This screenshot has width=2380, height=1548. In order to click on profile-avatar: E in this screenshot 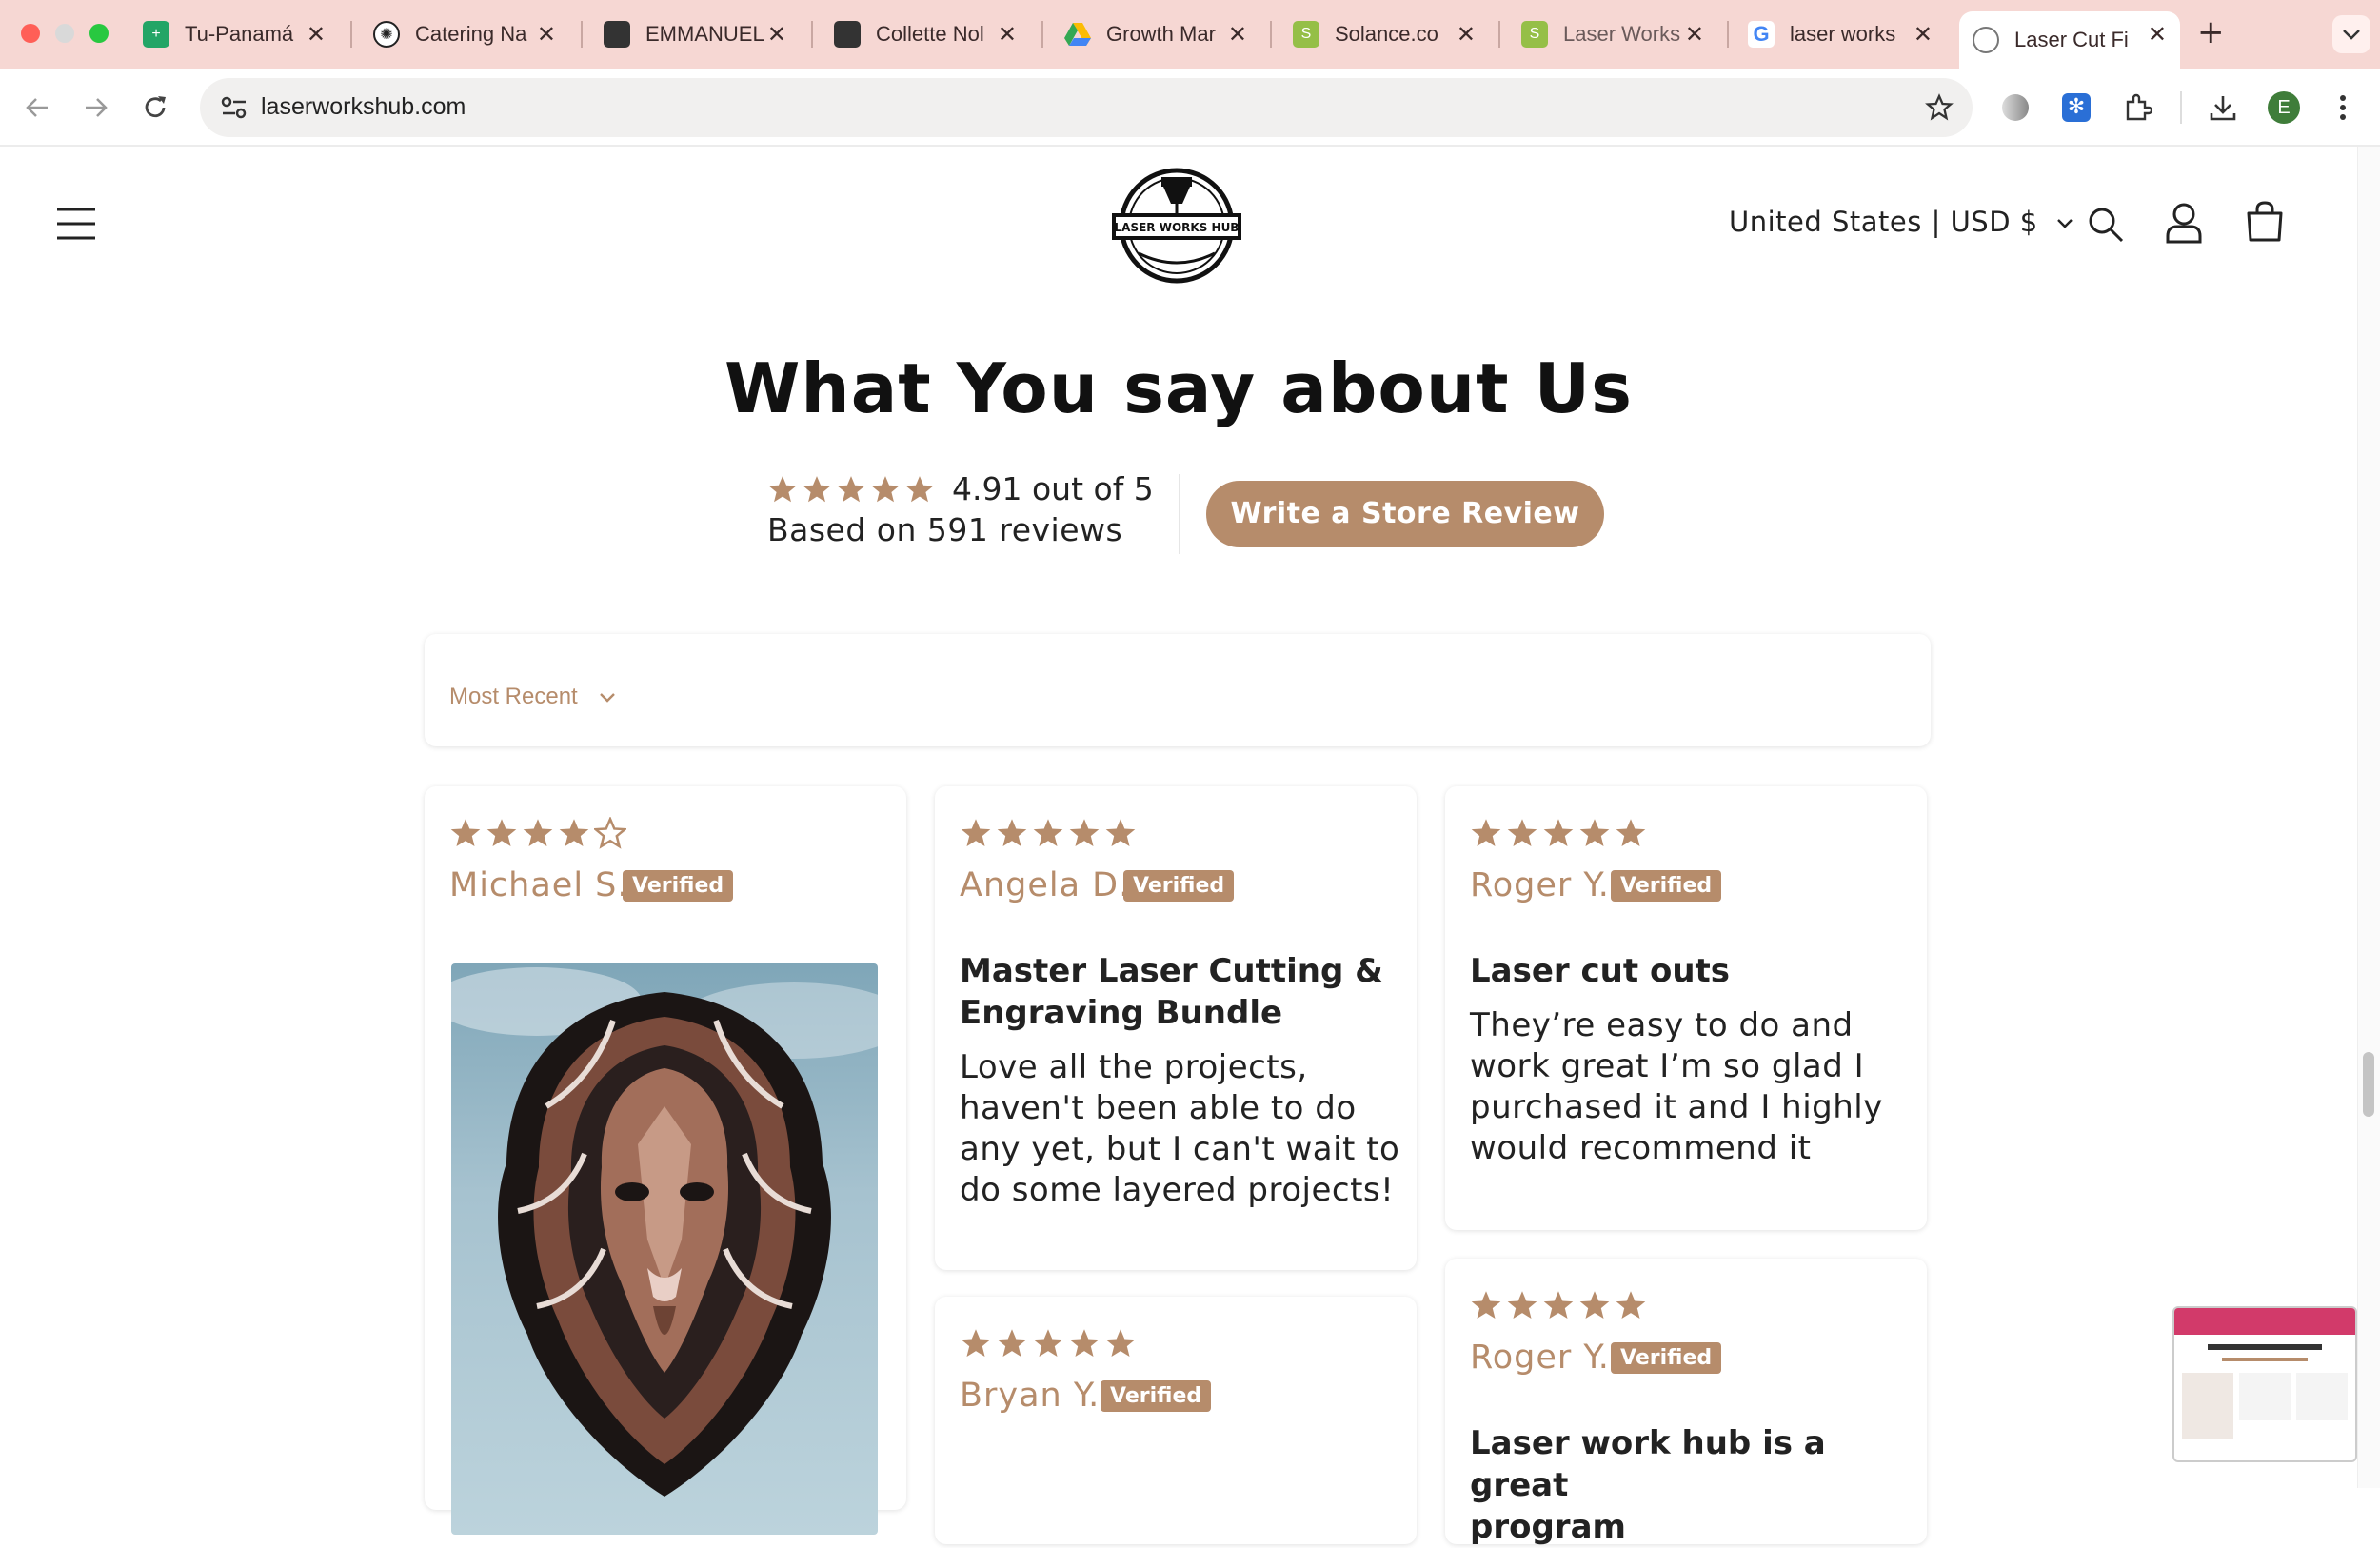, I will do `click(2284, 108)`.